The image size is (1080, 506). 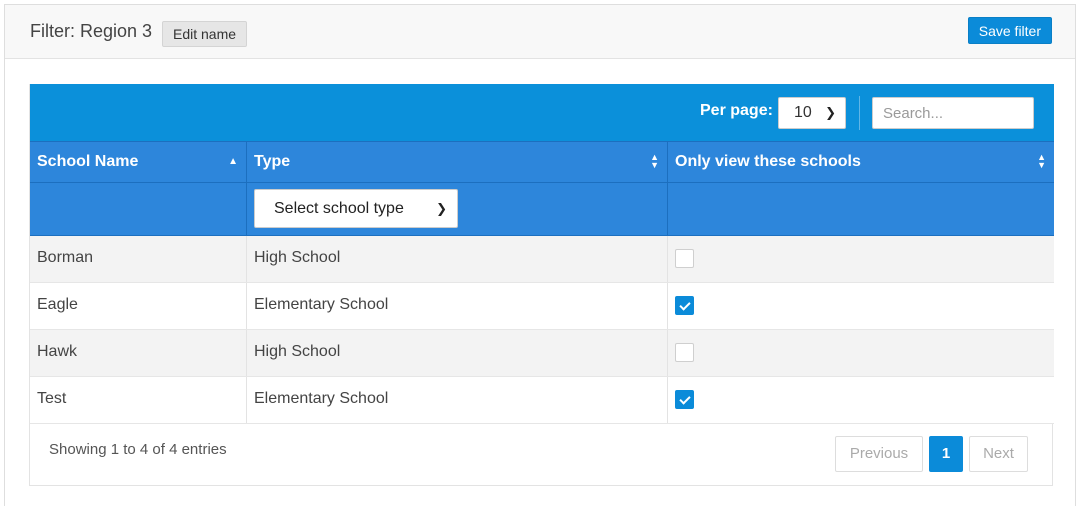 I want to click on toolbar-divider, so click(x=859, y=113).